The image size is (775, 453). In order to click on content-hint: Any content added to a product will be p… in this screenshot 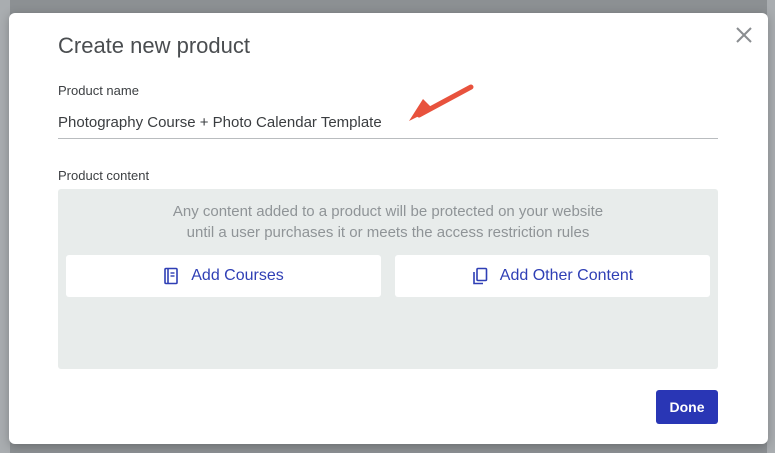, I will do `click(388, 222)`.